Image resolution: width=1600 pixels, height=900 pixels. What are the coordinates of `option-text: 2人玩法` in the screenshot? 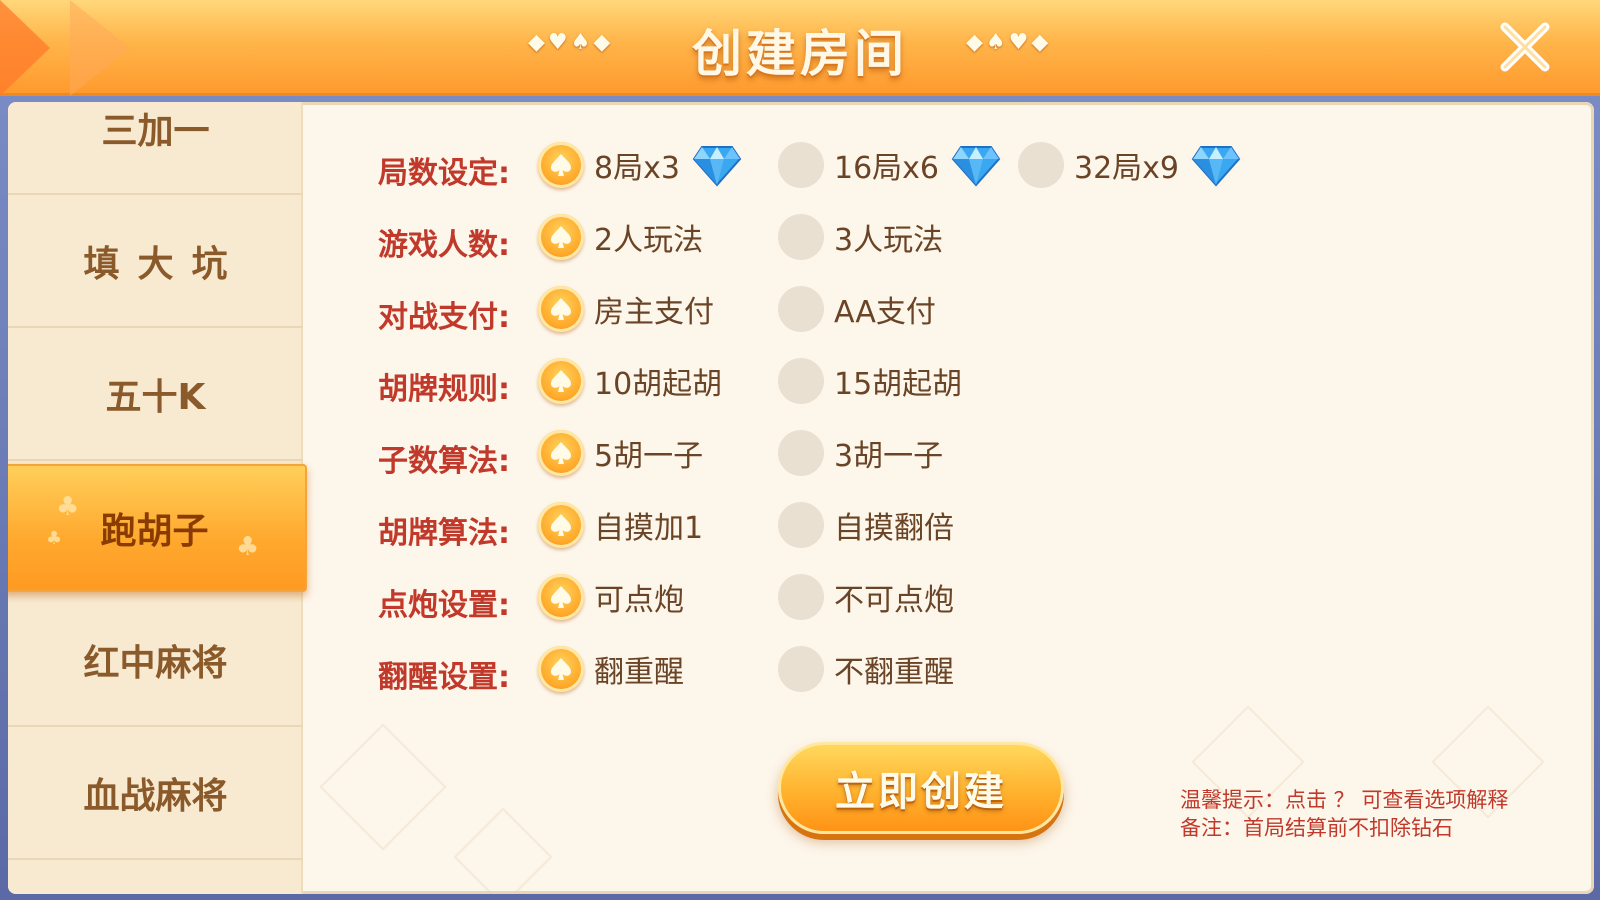 It's located at (649, 240).